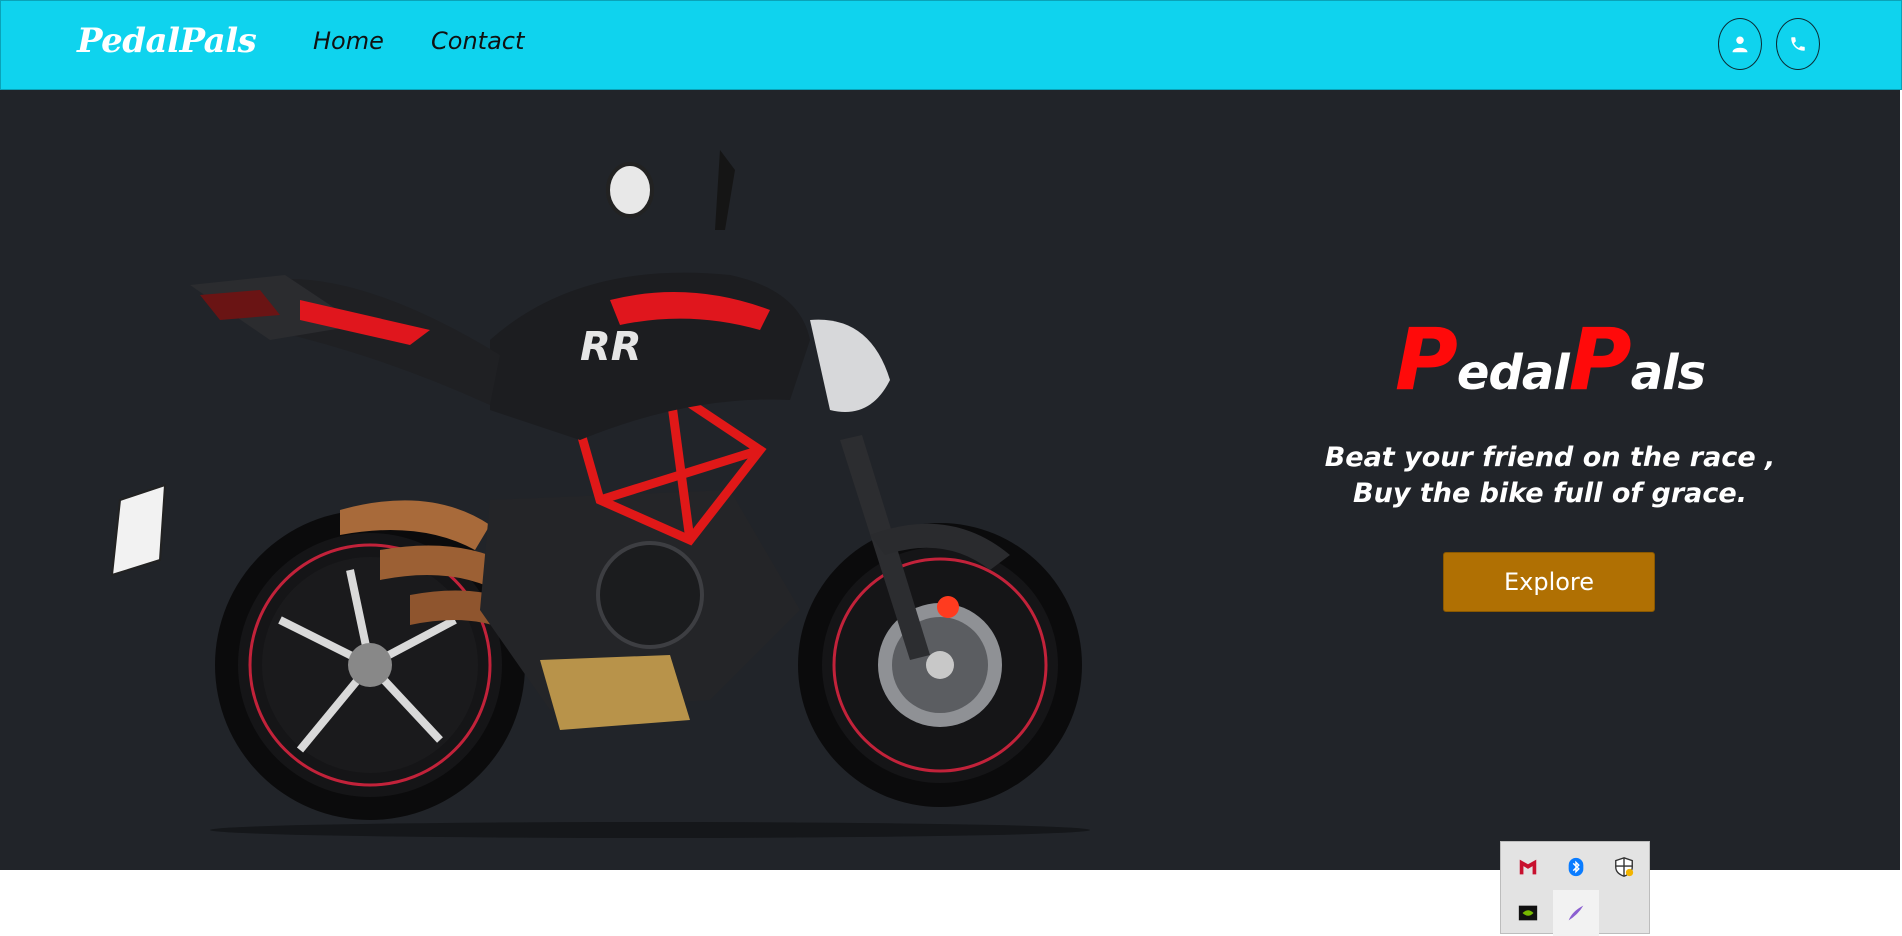 Image resolution: width=1902 pixels, height=936 pixels. I want to click on user-button, so click(1740, 44).